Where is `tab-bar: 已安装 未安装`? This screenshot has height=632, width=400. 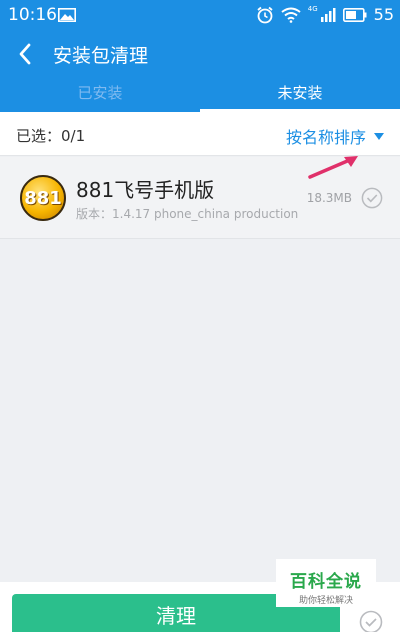 tab-bar: 已安装 未安装 is located at coordinates (200, 94).